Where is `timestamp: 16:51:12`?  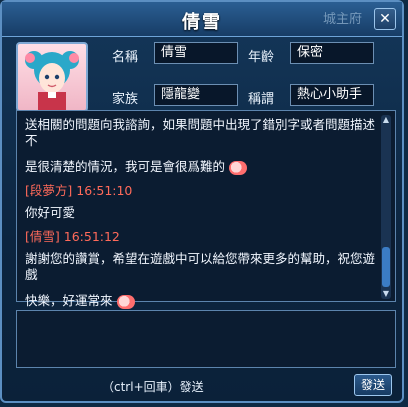 timestamp: 16:51:12 is located at coordinates (91, 236).